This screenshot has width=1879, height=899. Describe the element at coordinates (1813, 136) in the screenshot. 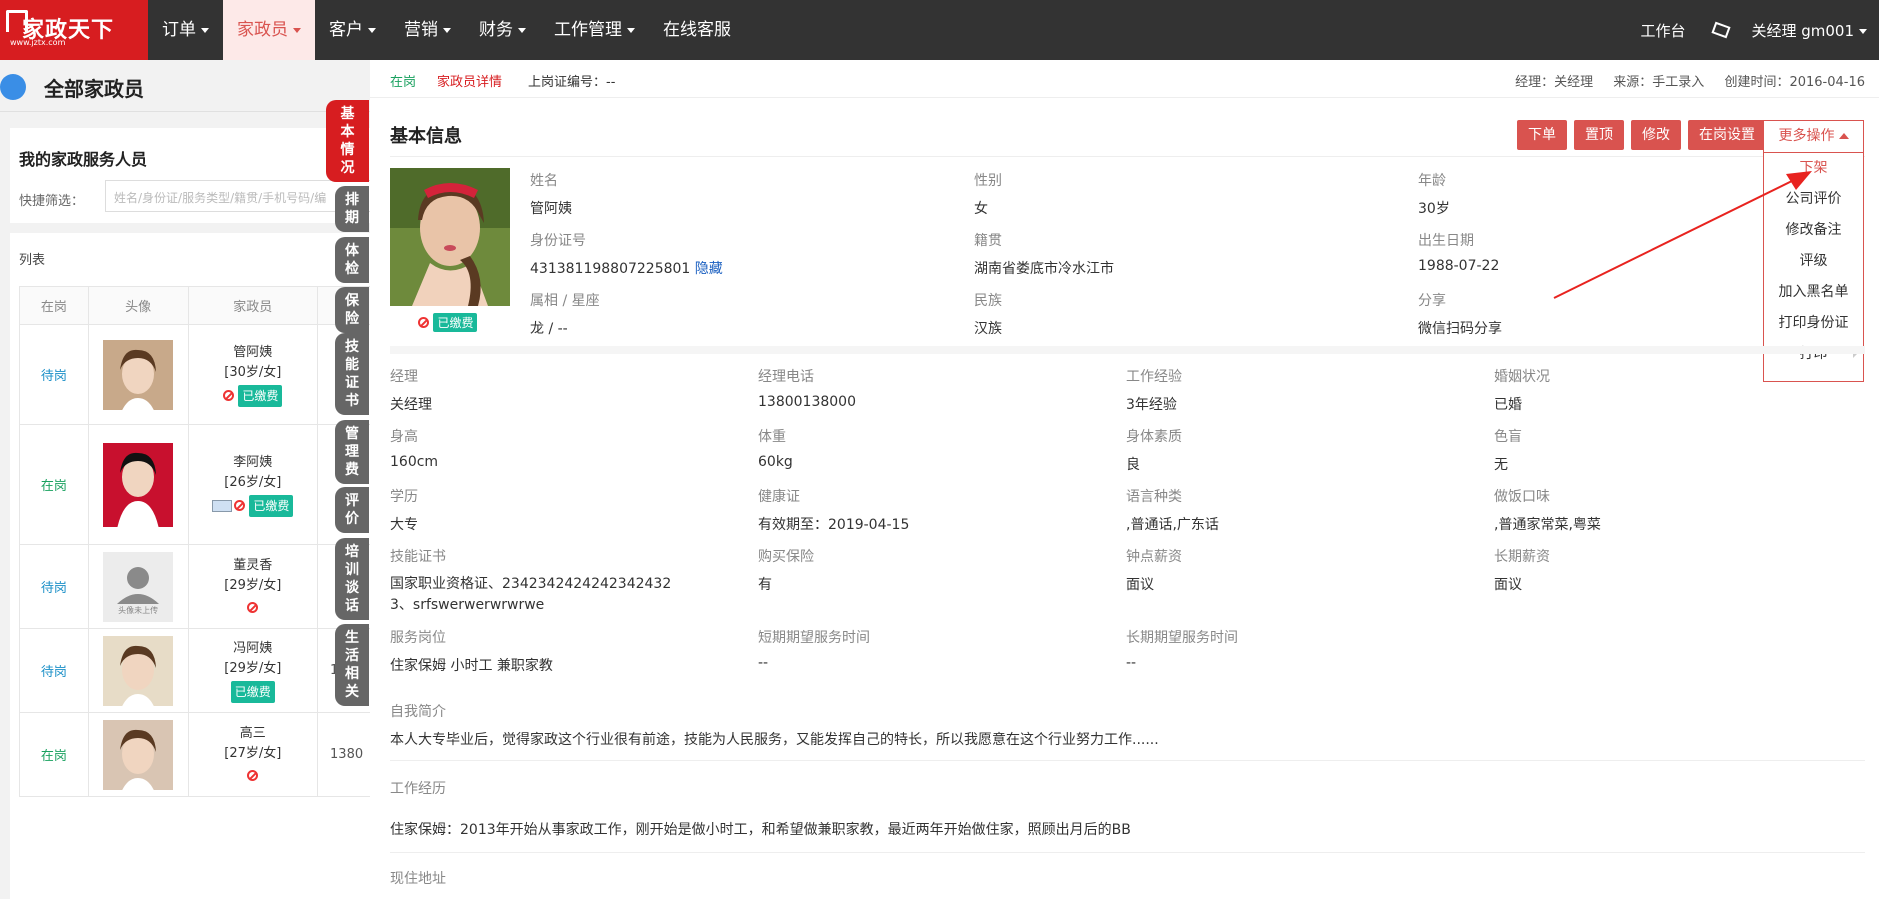

I see `more-actions-button: 更多操作` at that location.